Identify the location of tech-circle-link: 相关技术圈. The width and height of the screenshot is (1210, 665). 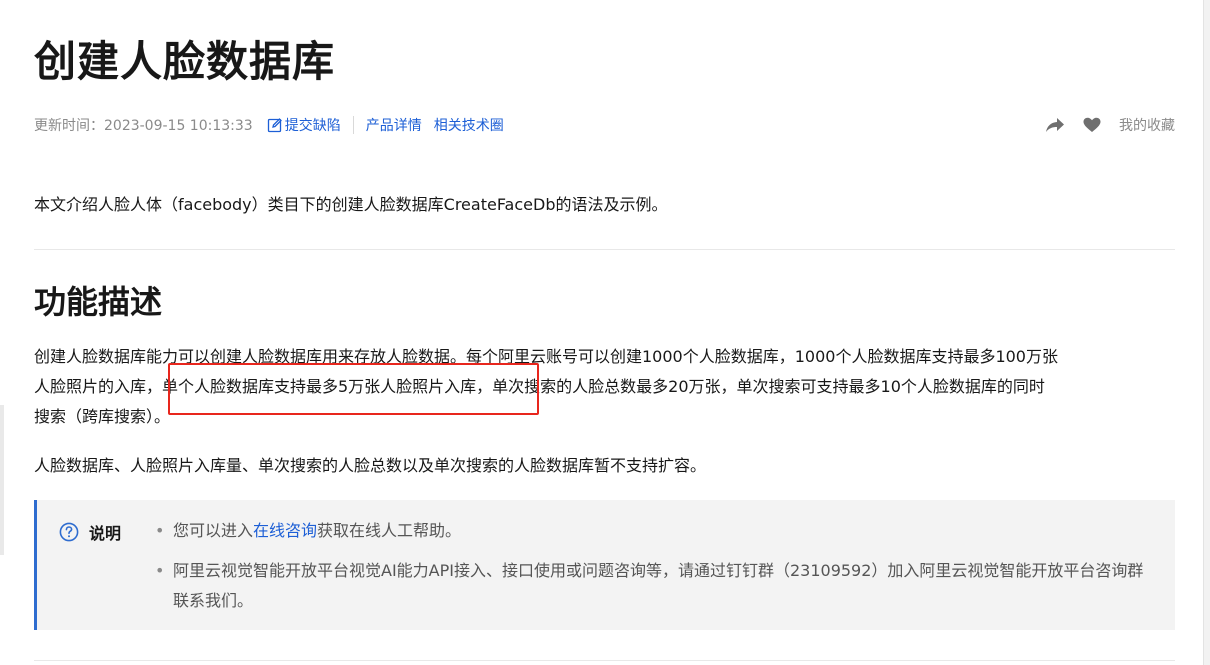
(469, 125).